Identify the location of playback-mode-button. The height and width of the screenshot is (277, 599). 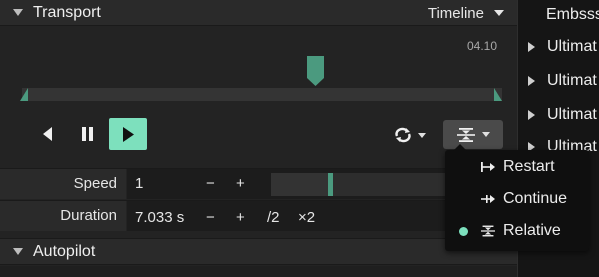
(473, 134).